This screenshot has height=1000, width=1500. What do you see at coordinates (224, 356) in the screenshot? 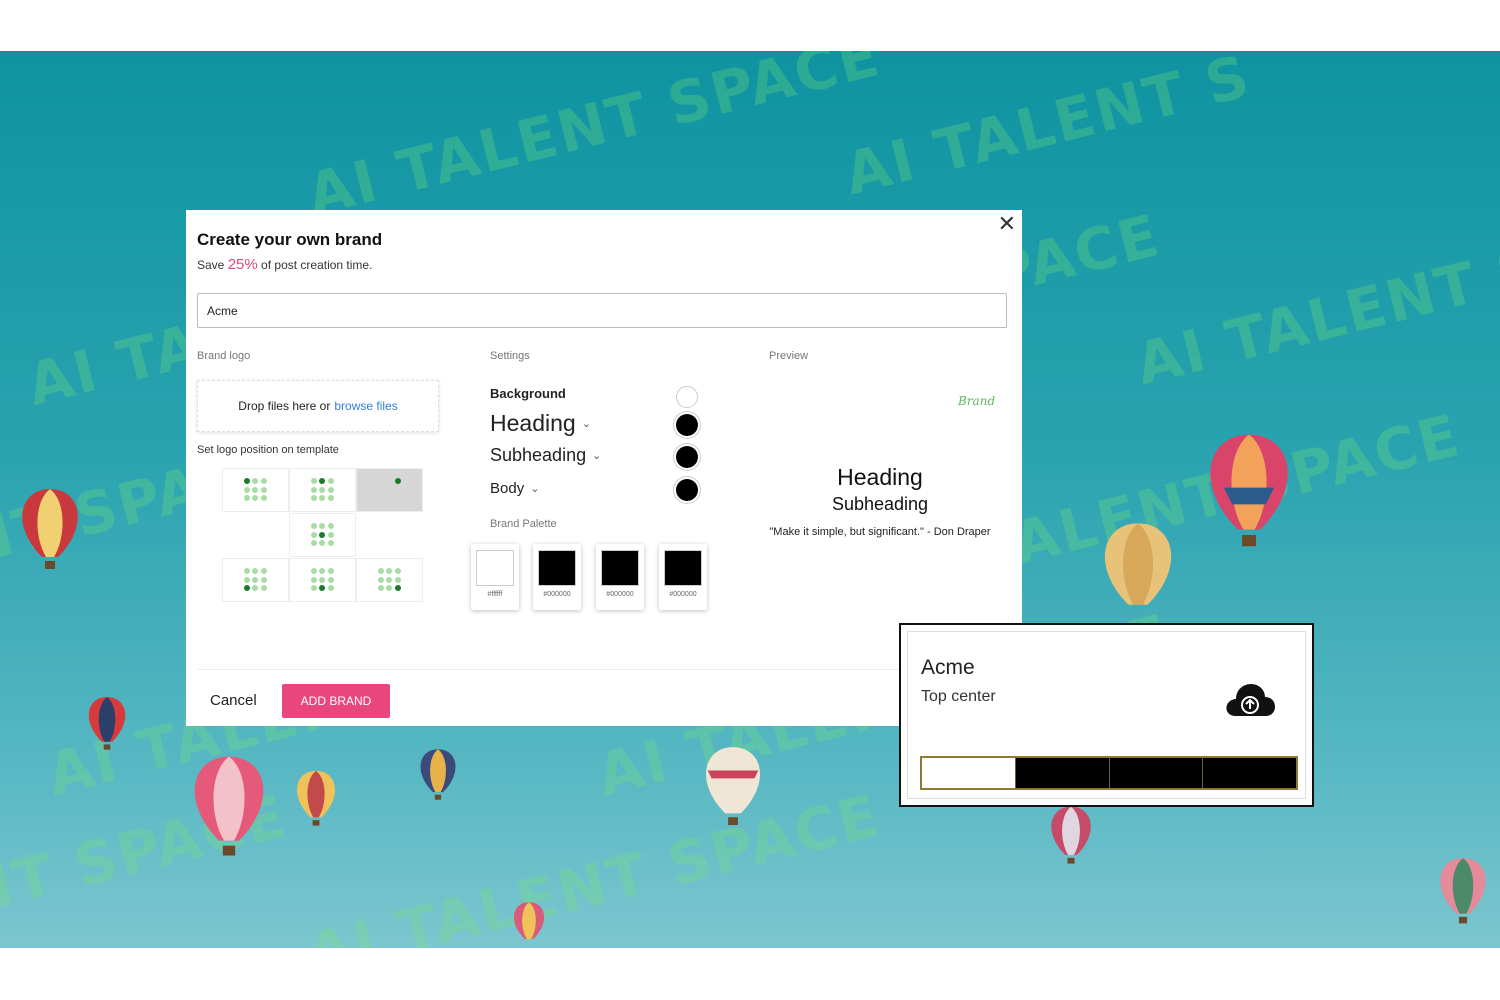
I see `brand-logo-label: Brand logo` at bounding box center [224, 356].